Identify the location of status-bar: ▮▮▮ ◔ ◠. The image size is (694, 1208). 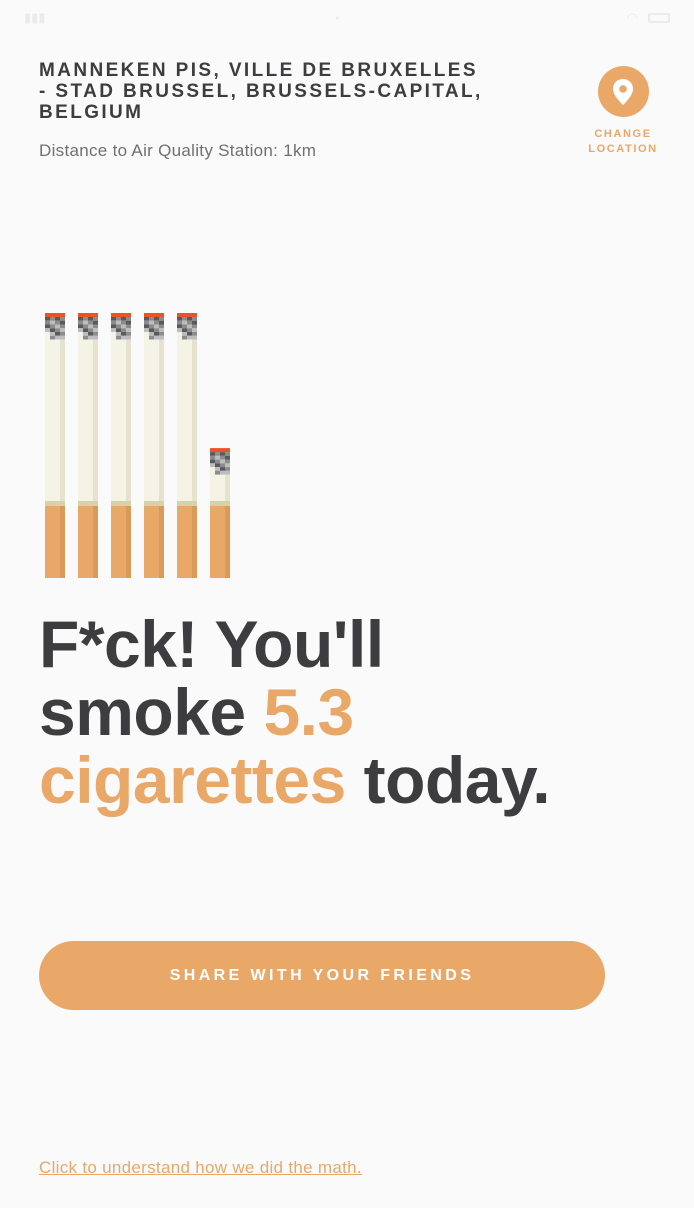
(347, 18).